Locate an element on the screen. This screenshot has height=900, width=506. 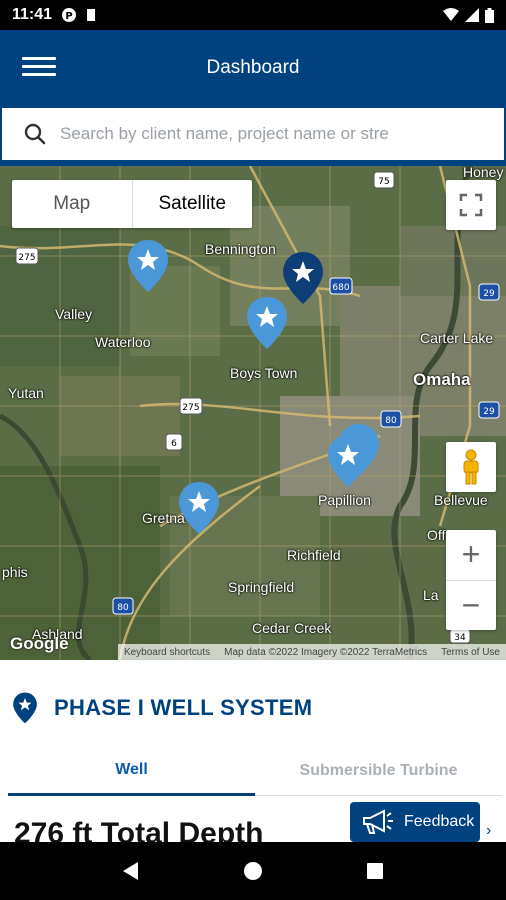
search-bar is located at coordinates (253, 136).